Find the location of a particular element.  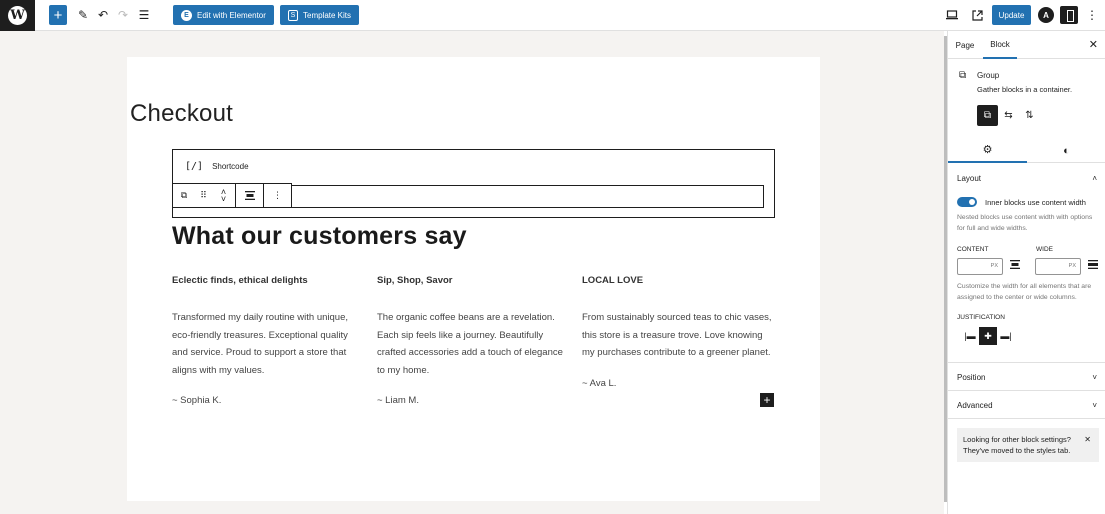

testimonial-title: Eclectic finds, ethical delights is located at coordinates (240, 280).